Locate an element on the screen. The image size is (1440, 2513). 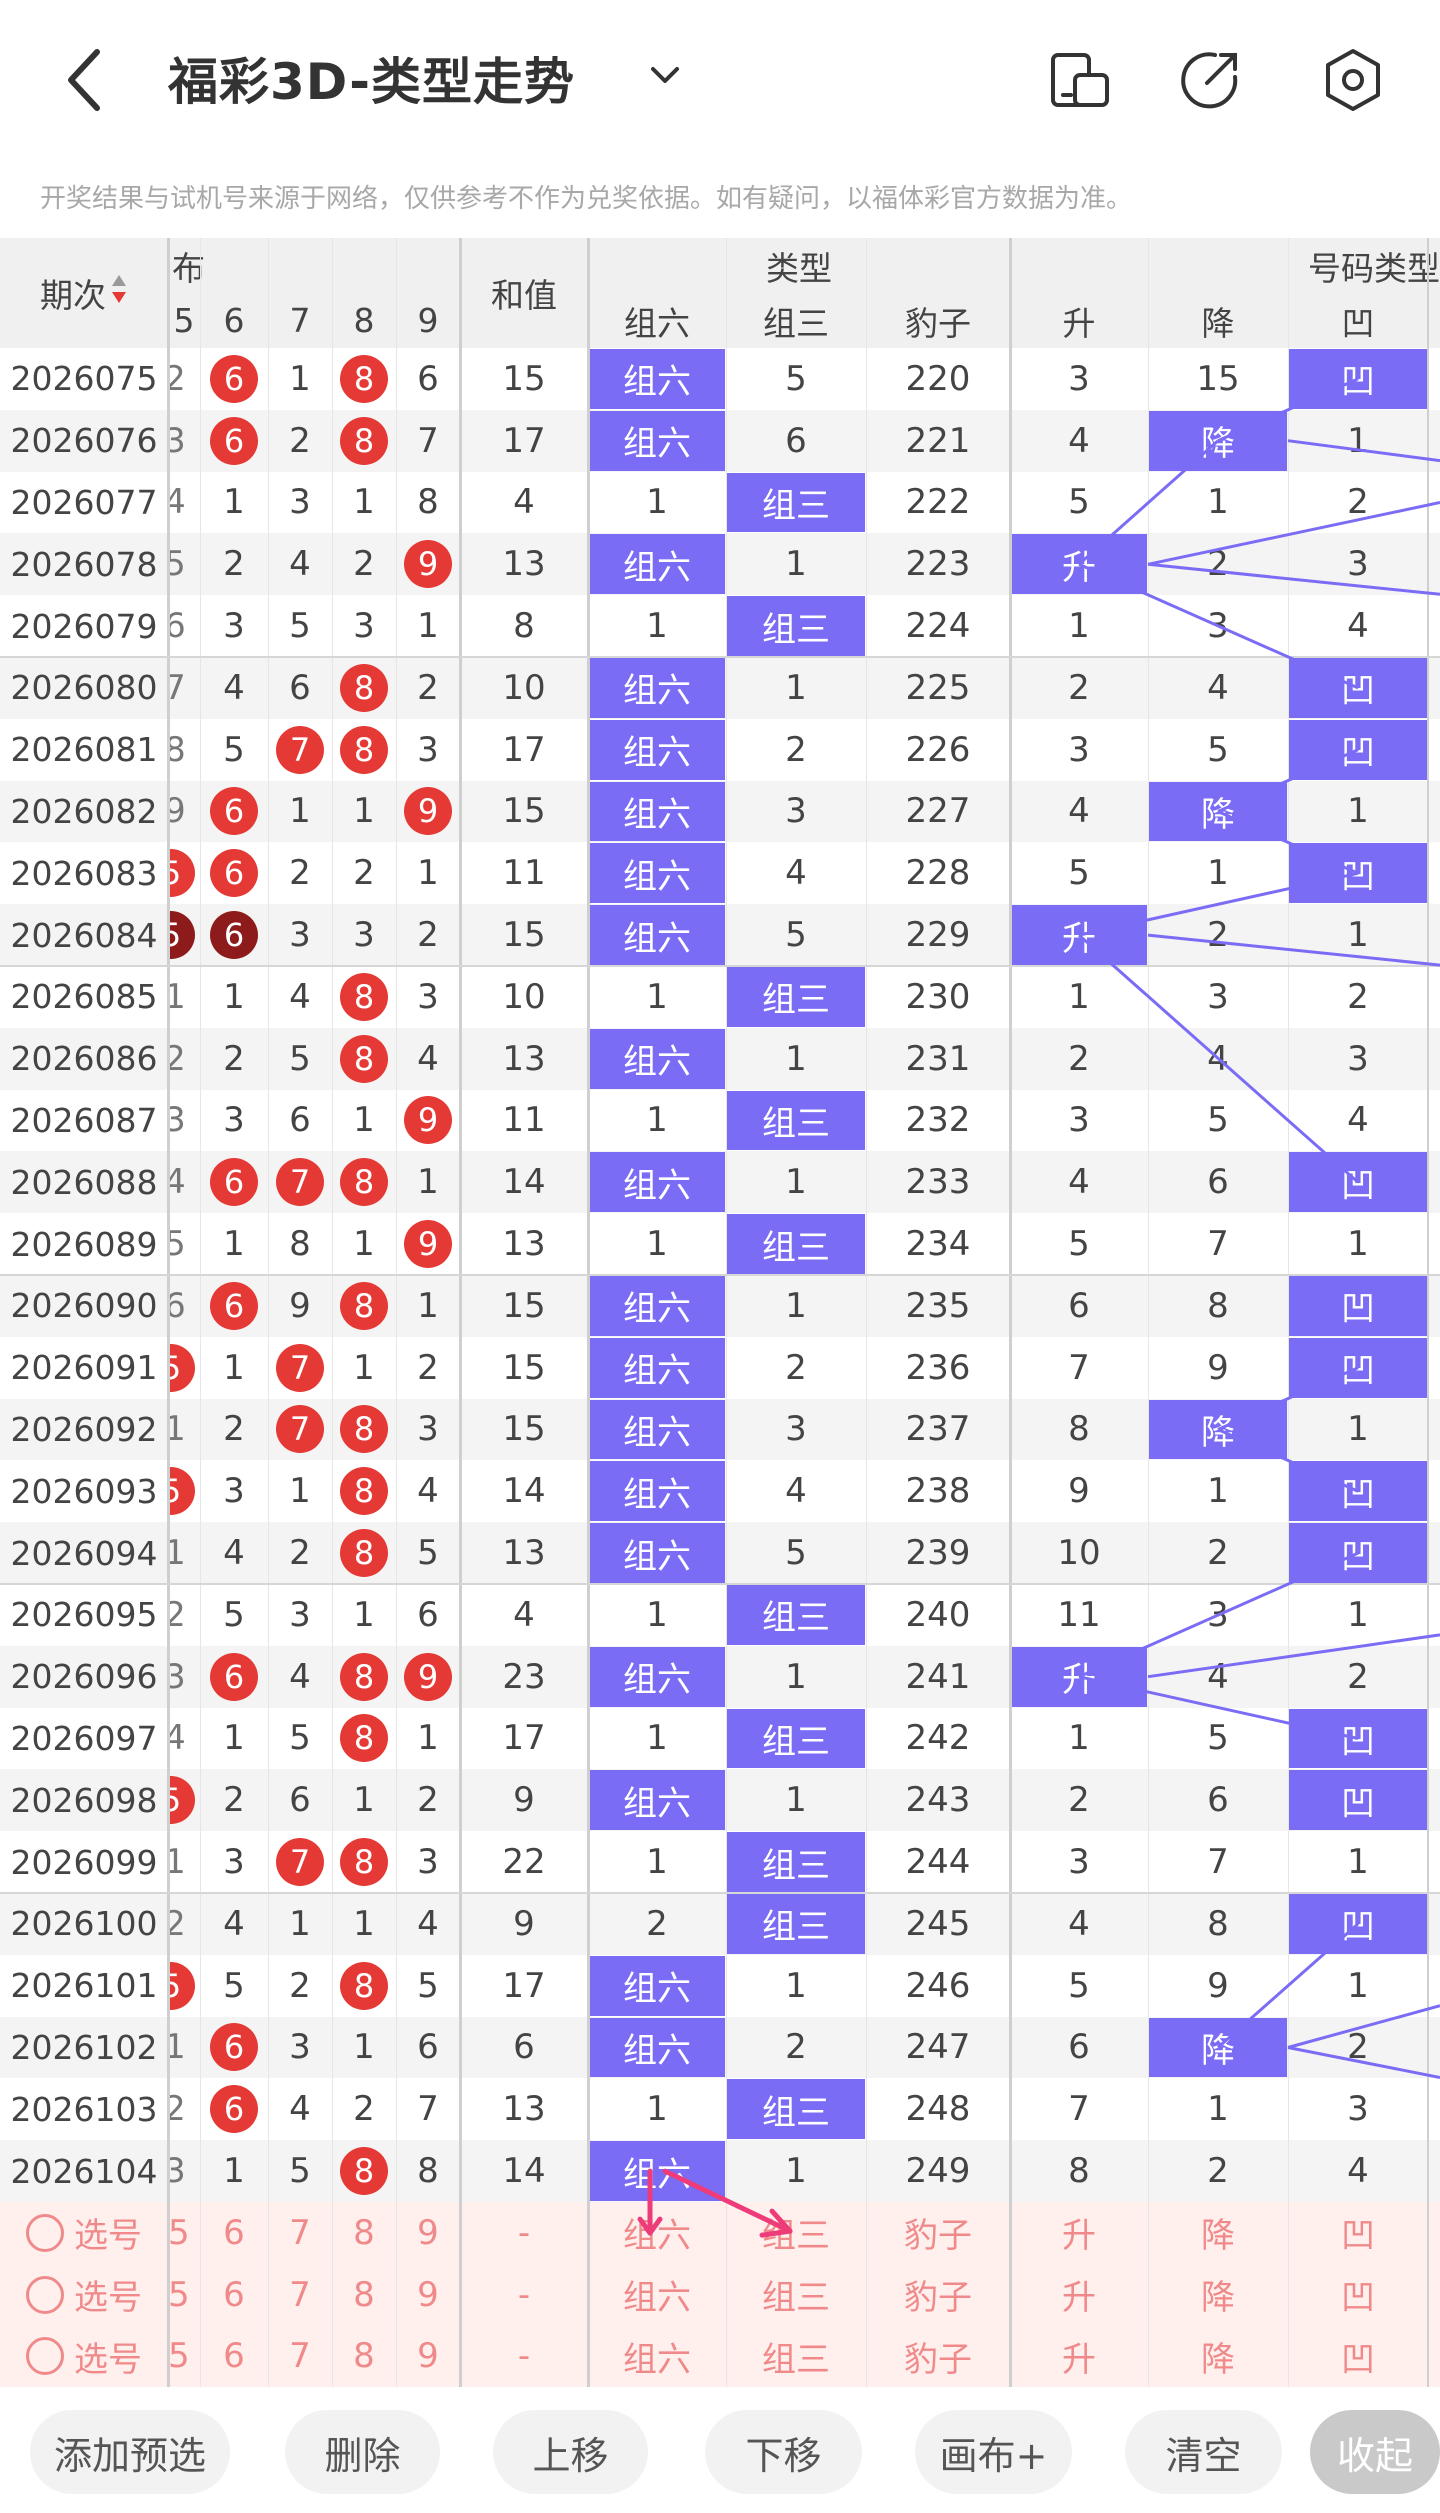
phone-rotate-icon is located at coordinates (1080, 80).